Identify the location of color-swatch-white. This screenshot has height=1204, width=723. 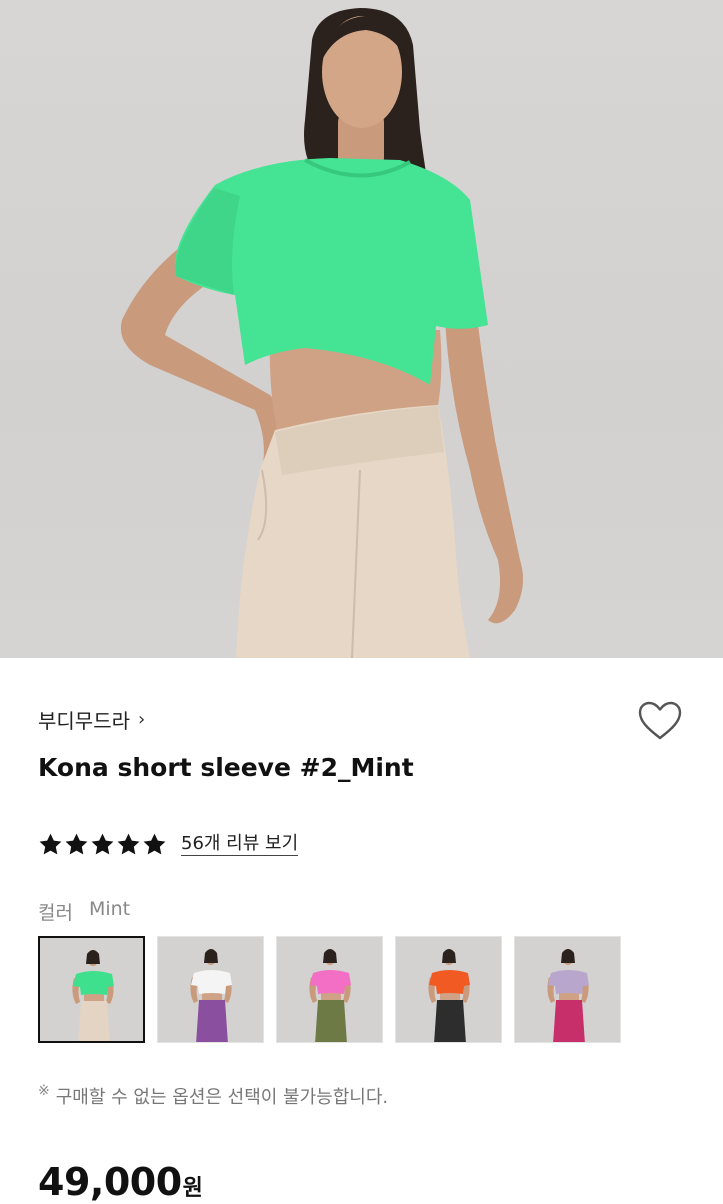
(210, 989).